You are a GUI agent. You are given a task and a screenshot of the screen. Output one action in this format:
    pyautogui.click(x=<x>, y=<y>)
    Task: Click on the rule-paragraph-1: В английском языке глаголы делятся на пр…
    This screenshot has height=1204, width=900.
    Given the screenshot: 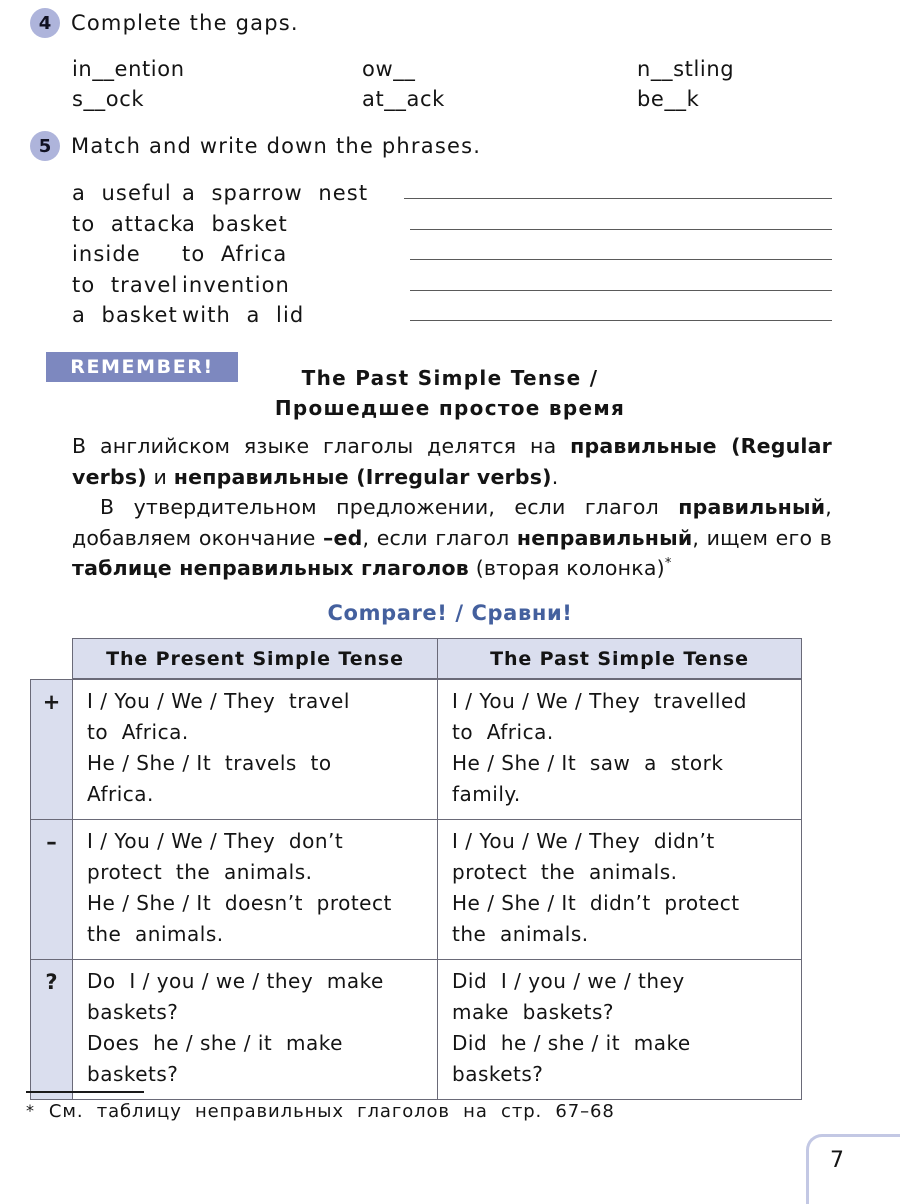 What is the action you would take?
    pyautogui.click(x=452, y=461)
    